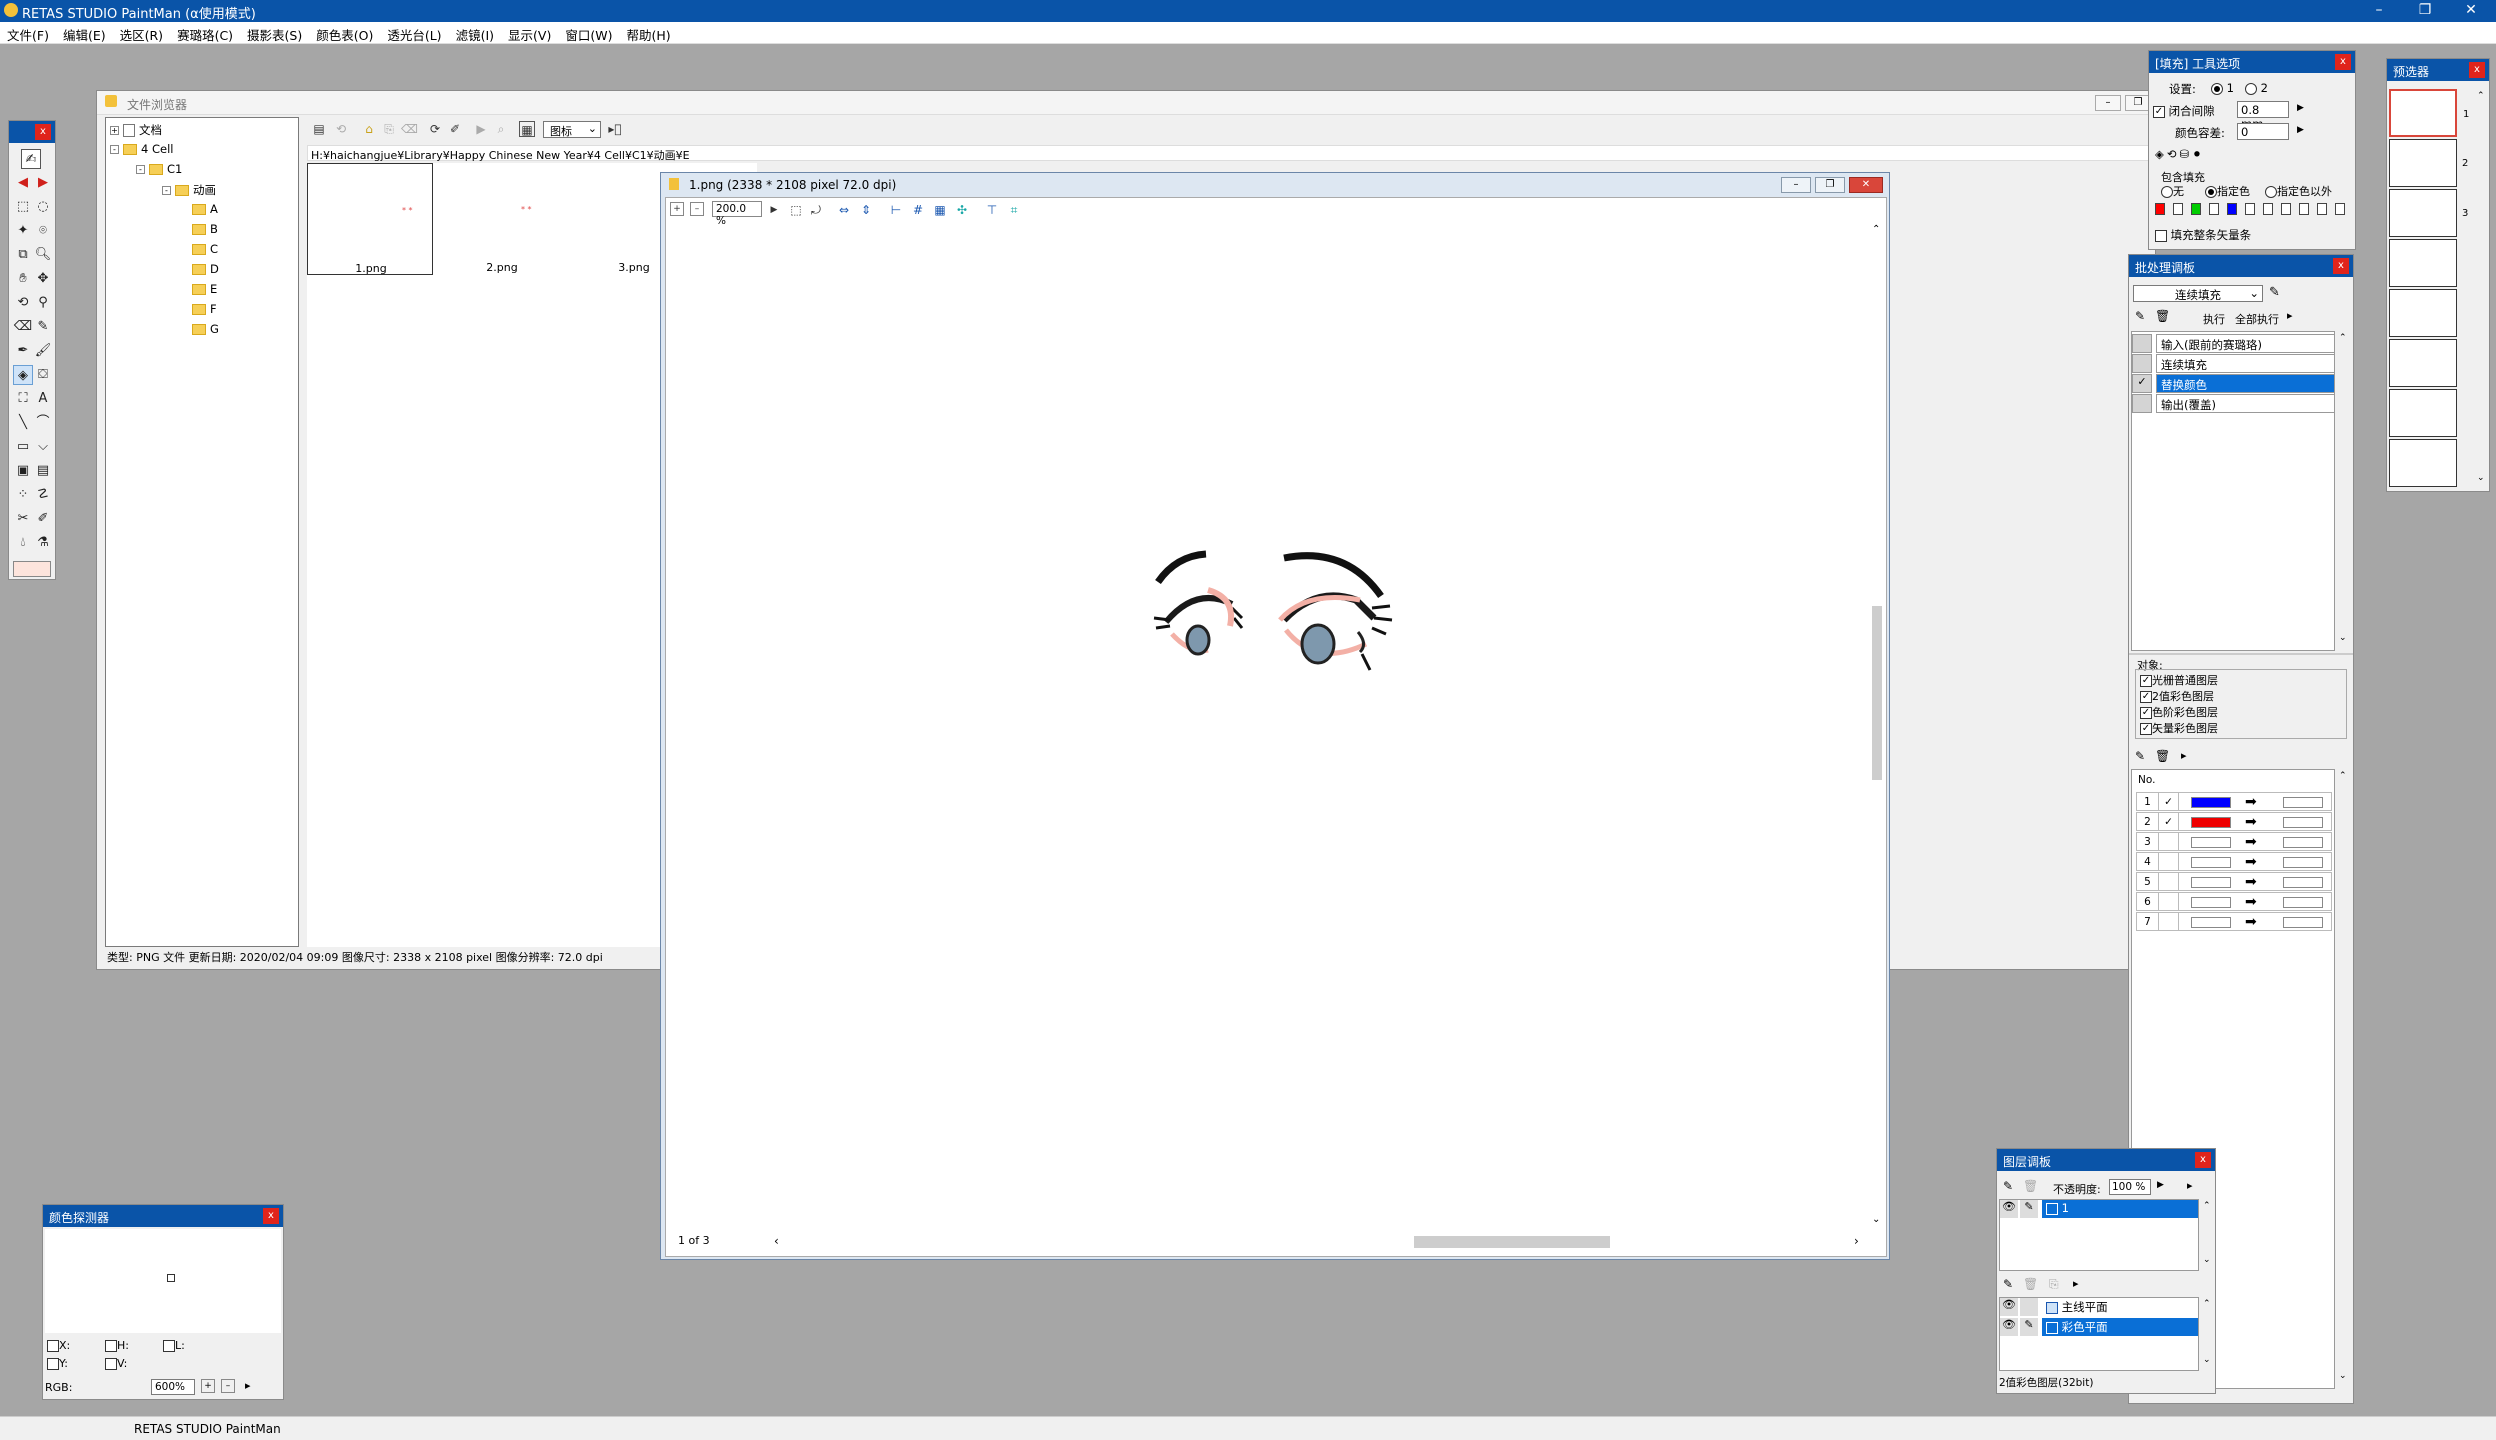  I want to click on eyedropper-icon: ⚲, so click(43, 303).